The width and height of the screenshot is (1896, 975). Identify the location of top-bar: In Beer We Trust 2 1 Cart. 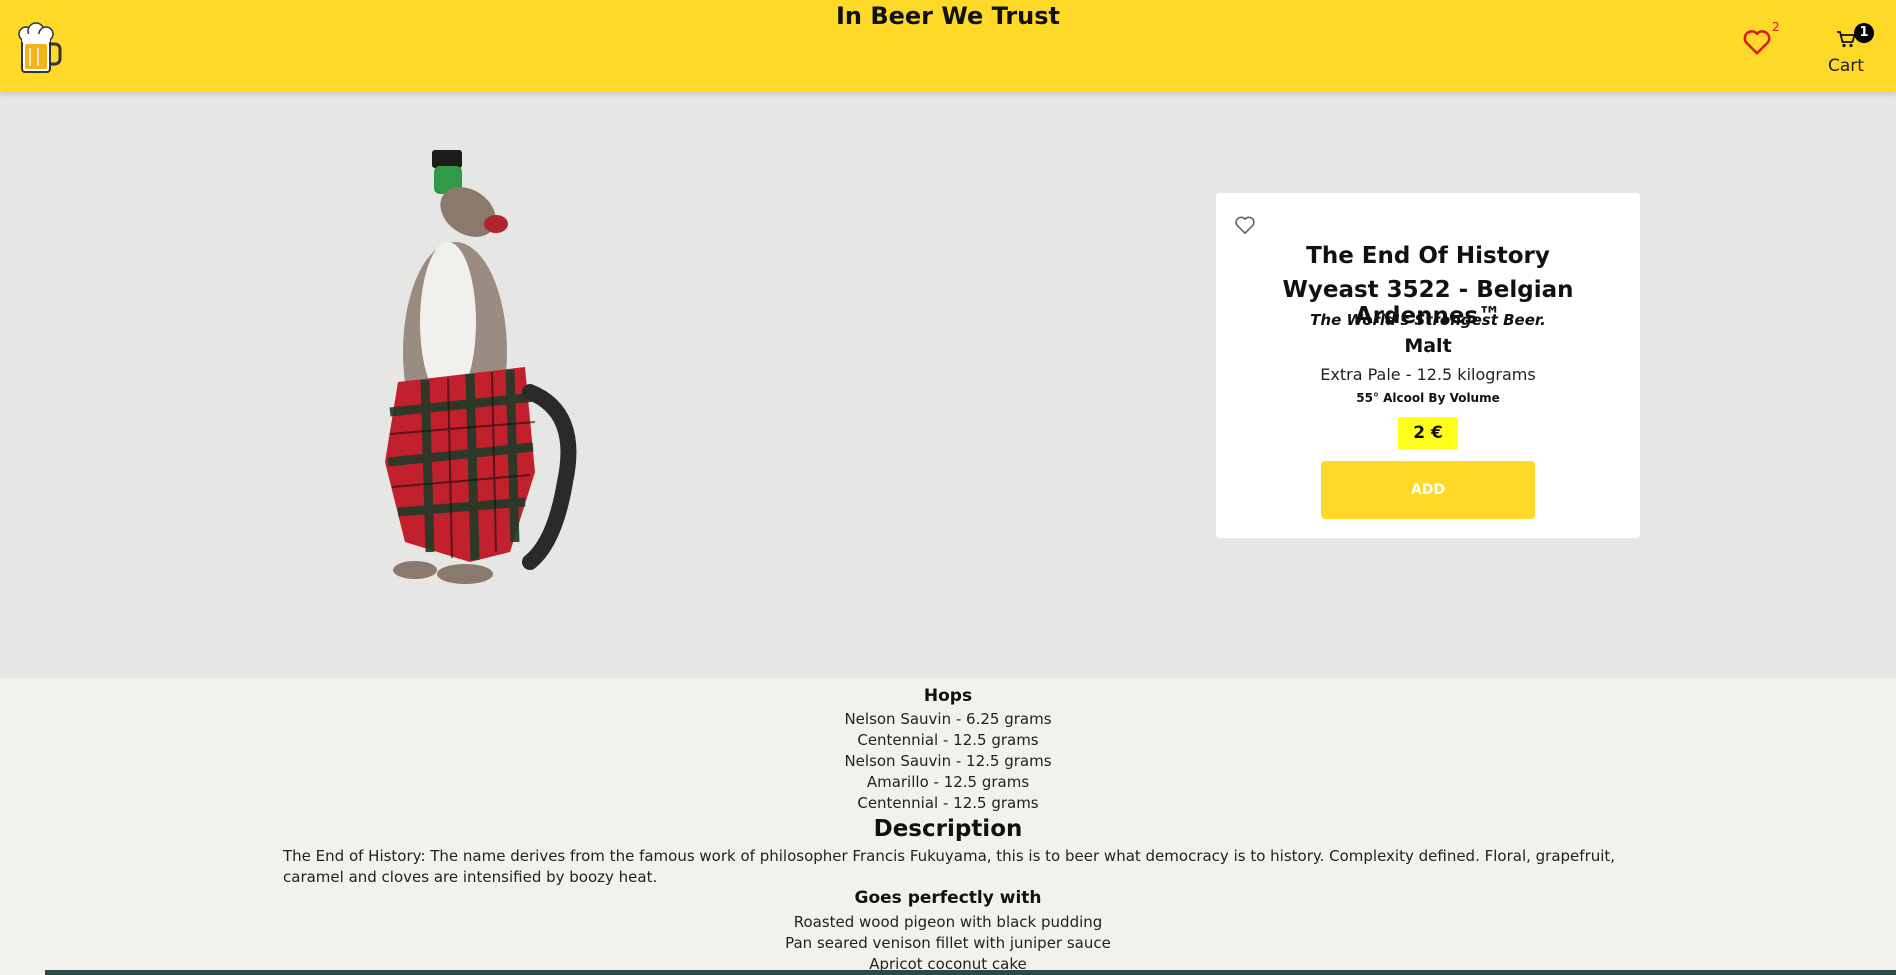
(948, 46).